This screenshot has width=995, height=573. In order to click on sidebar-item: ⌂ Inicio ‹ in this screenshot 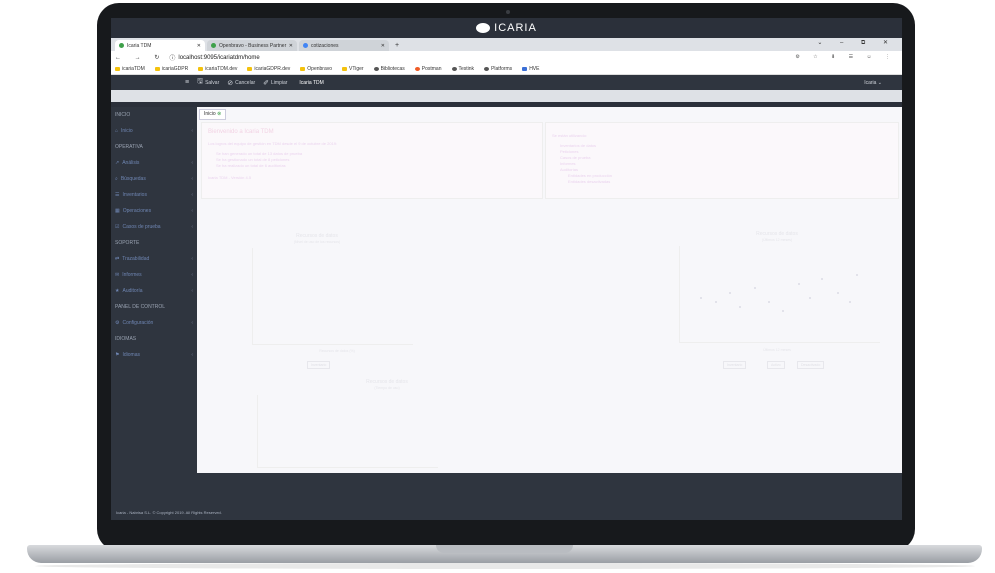, I will do `click(154, 131)`.